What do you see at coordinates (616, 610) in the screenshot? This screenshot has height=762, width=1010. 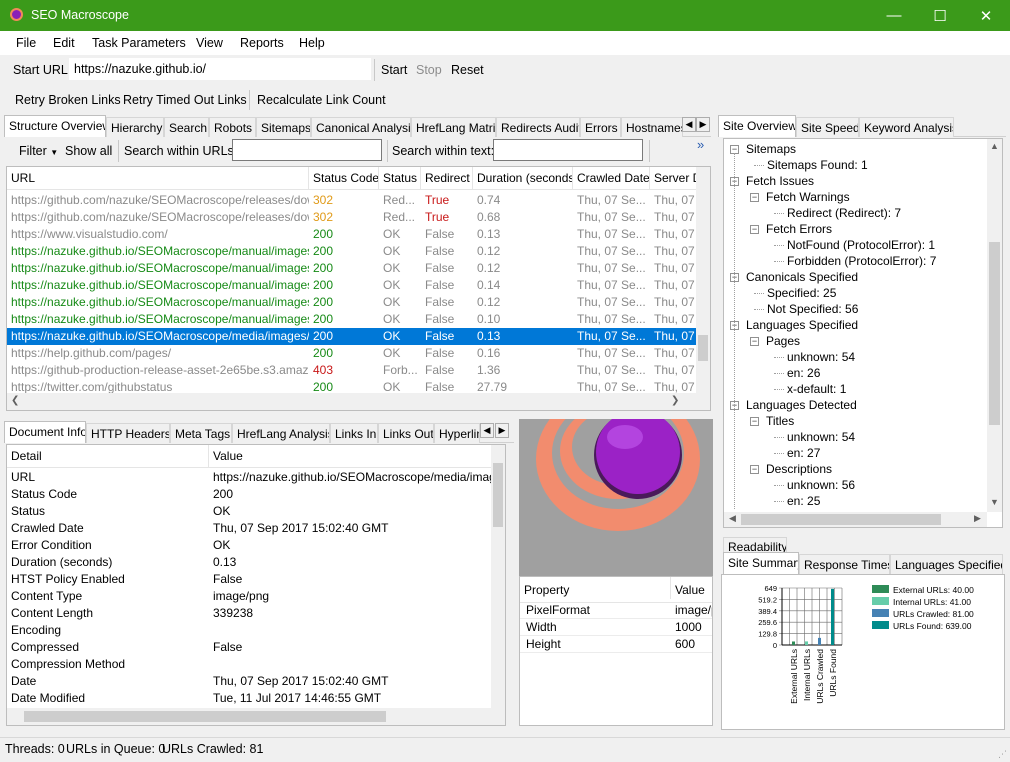 I see `property-row: PixelFormat image/p` at bounding box center [616, 610].